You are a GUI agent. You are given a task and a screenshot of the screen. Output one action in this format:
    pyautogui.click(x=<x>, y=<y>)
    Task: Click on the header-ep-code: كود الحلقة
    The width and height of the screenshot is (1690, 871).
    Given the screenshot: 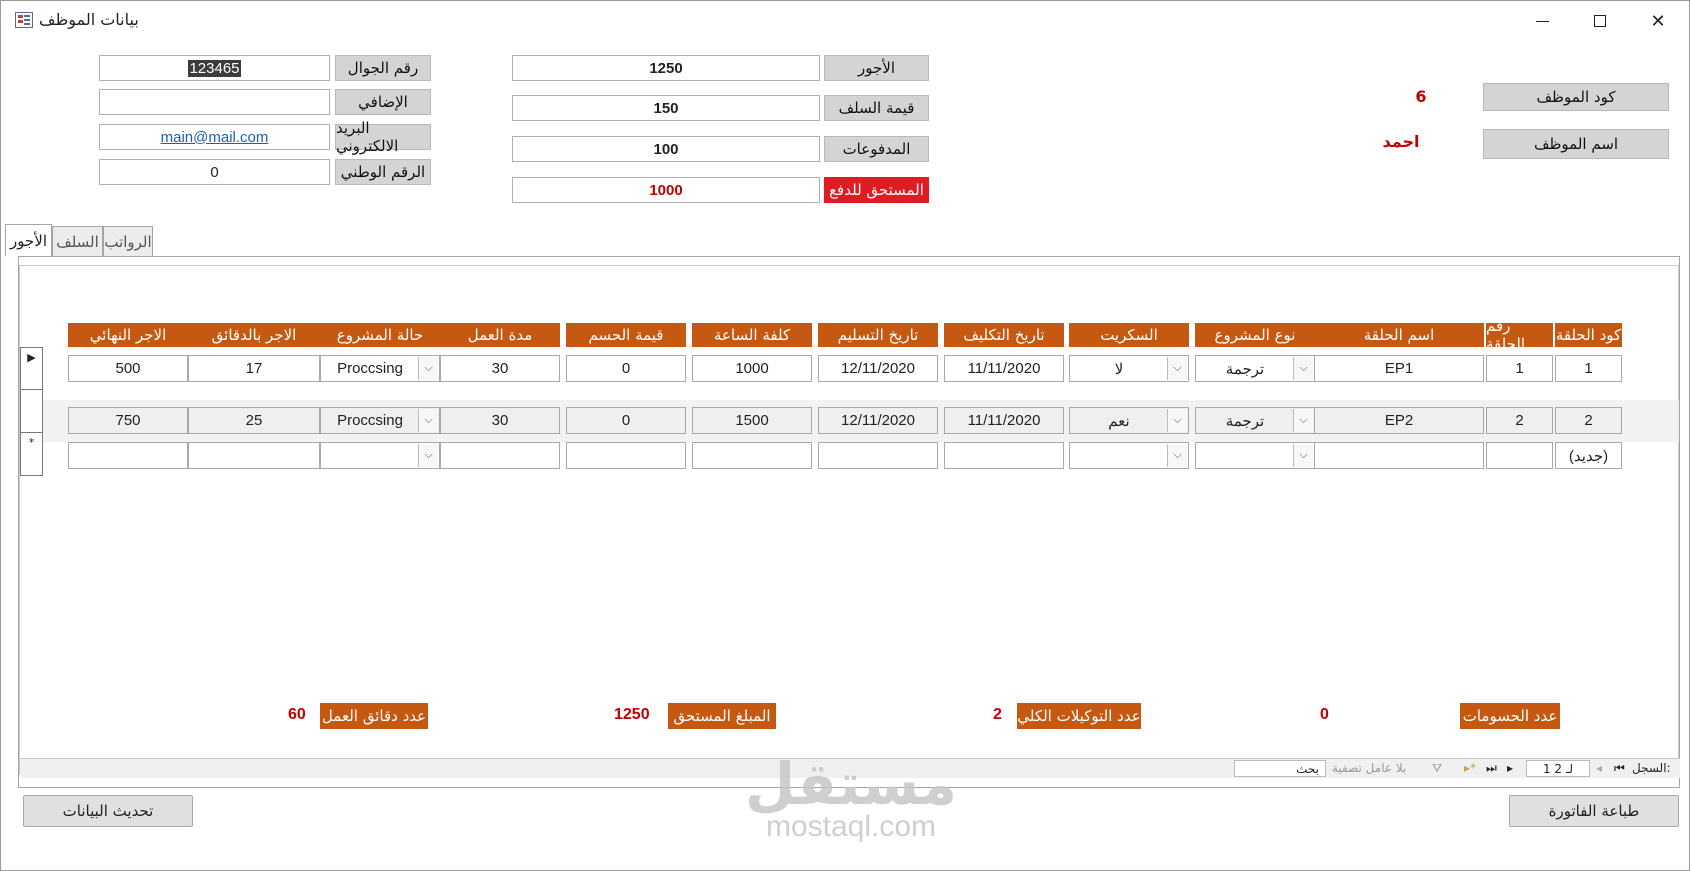 What is the action you would take?
    pyautogui.click(x=1588, y=335)
    